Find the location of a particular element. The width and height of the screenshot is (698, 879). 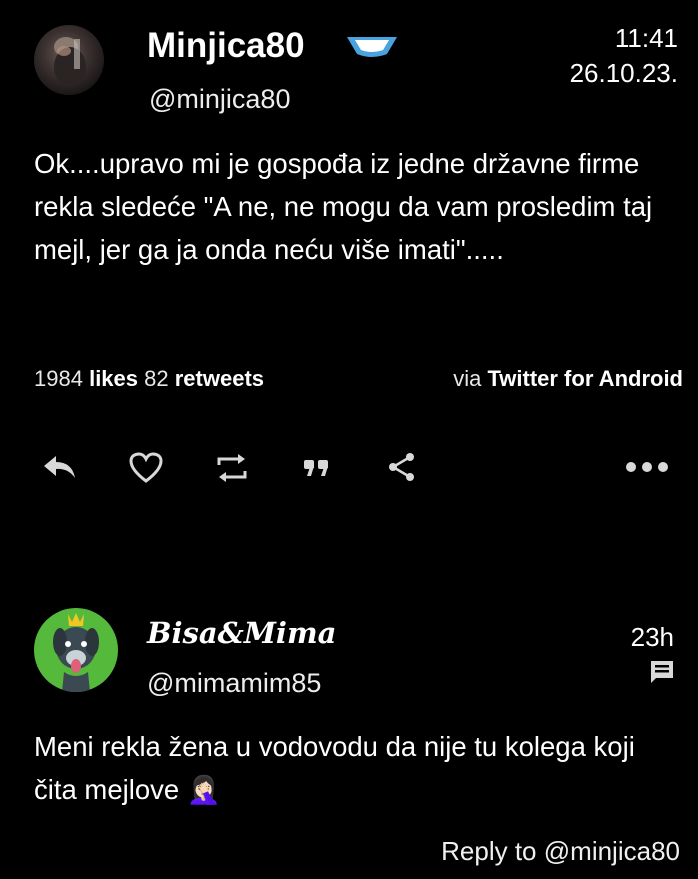

retweets-count: 82 is located at coordinates (156, 378).